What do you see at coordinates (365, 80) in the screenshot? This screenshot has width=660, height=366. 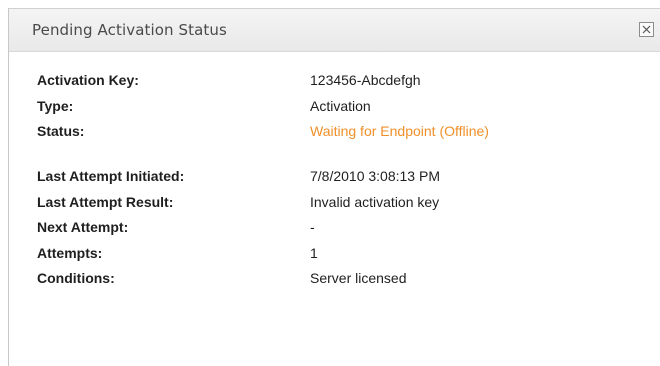 I see `activation-key-value: 123456-Abcdefgh` at bounding box center [365, 80].